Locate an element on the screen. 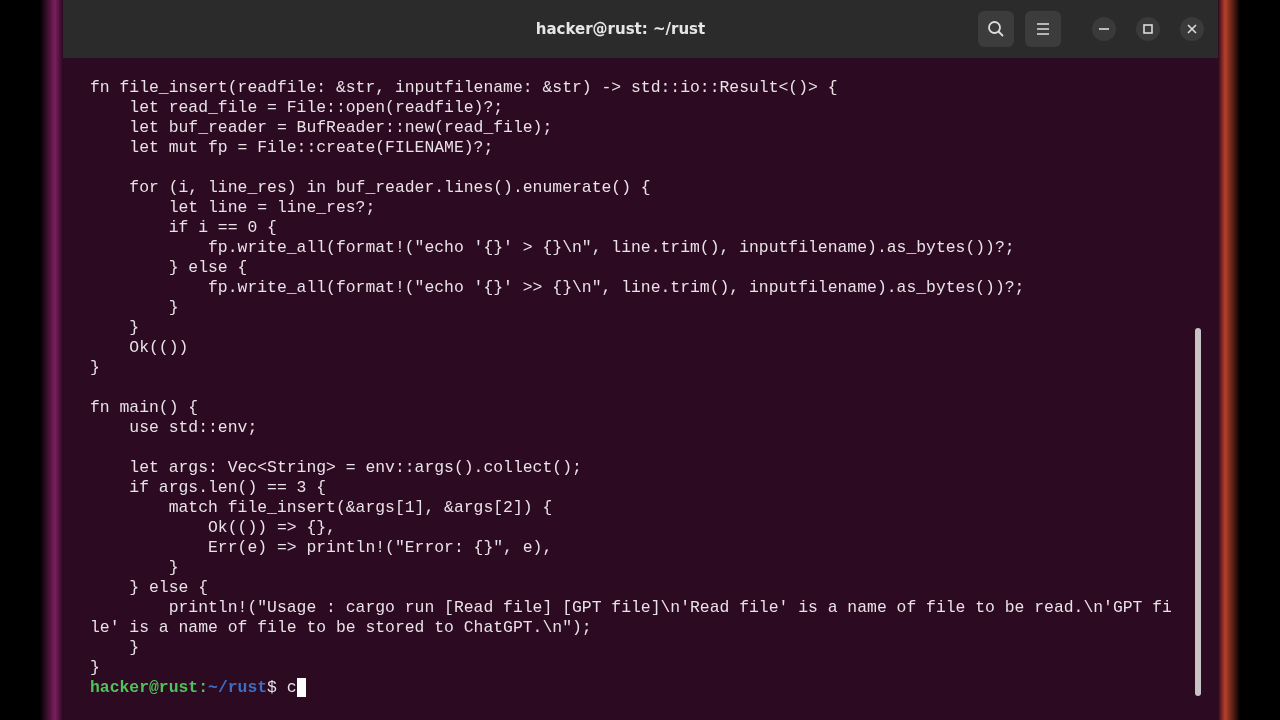 This screenshot has width=1280, height=720. search-button is located at coordinates (996, 29).